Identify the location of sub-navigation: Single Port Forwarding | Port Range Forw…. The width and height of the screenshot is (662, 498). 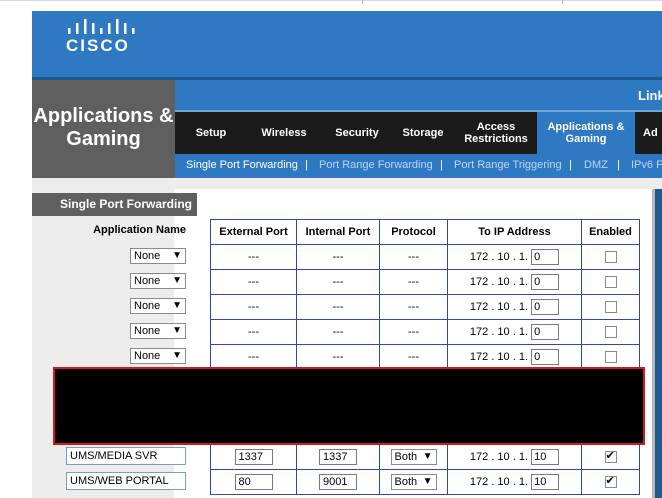
(418, 166).